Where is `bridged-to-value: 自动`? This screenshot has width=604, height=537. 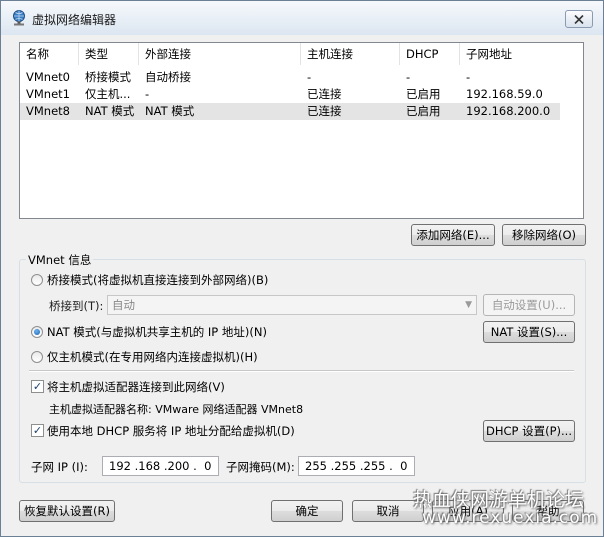
bridged-to-value: 自动 is located at coordinates (123, 305).